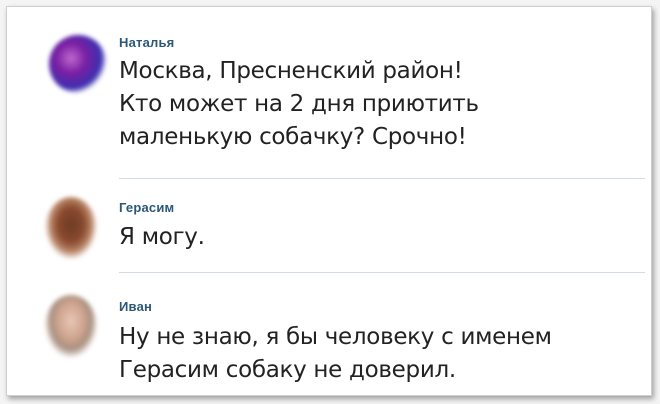 This screenshot has width=660, height=404. What do you see at coordinates (287, 370) in the screenshot?
I see `comment-text-line: Герасим собаку не доверил.` at bounding box center [287, 370].